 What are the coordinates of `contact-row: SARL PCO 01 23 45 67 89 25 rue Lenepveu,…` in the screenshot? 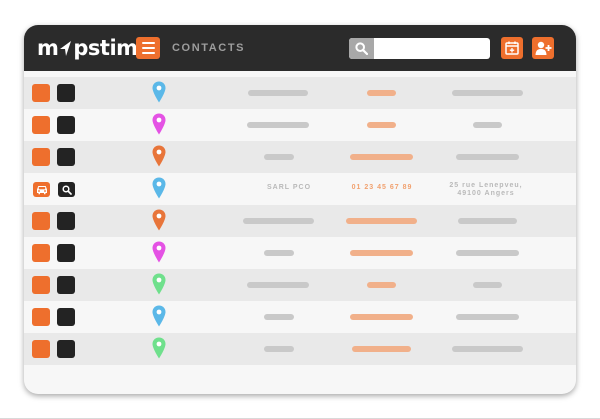 It's located at (300, 189).